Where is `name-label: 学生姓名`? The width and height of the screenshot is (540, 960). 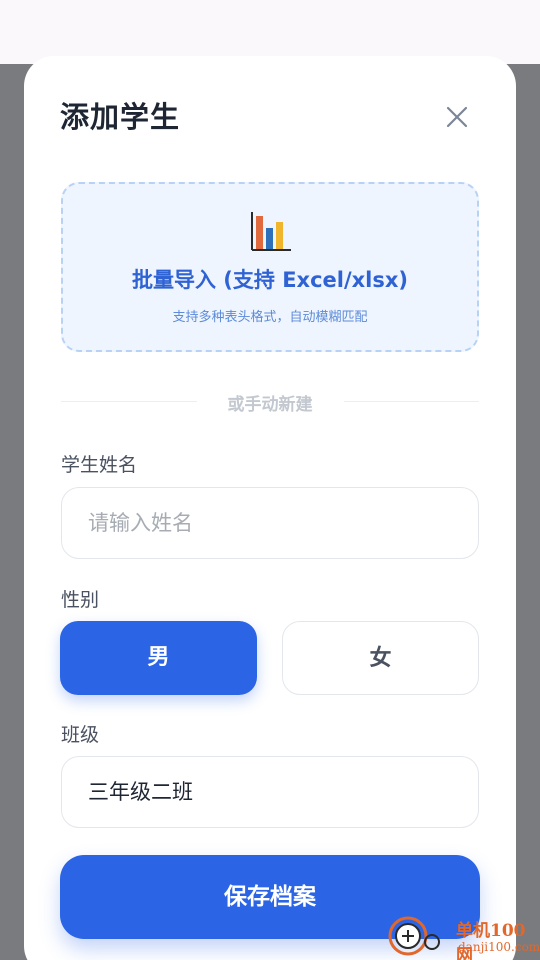
name-label: 学生姓名 is located at coordinates (99, 465).